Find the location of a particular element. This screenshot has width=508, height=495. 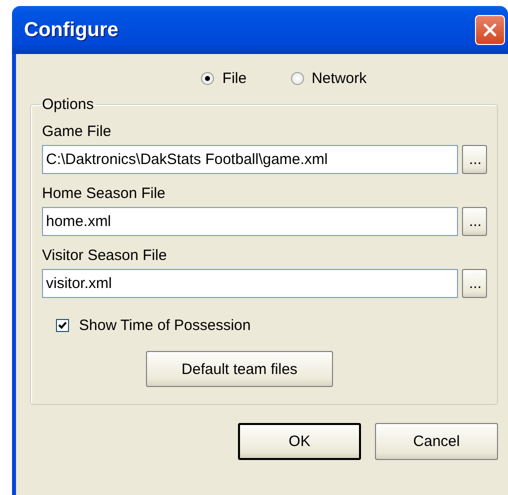

checkbox is located at coordinates (62, 325).